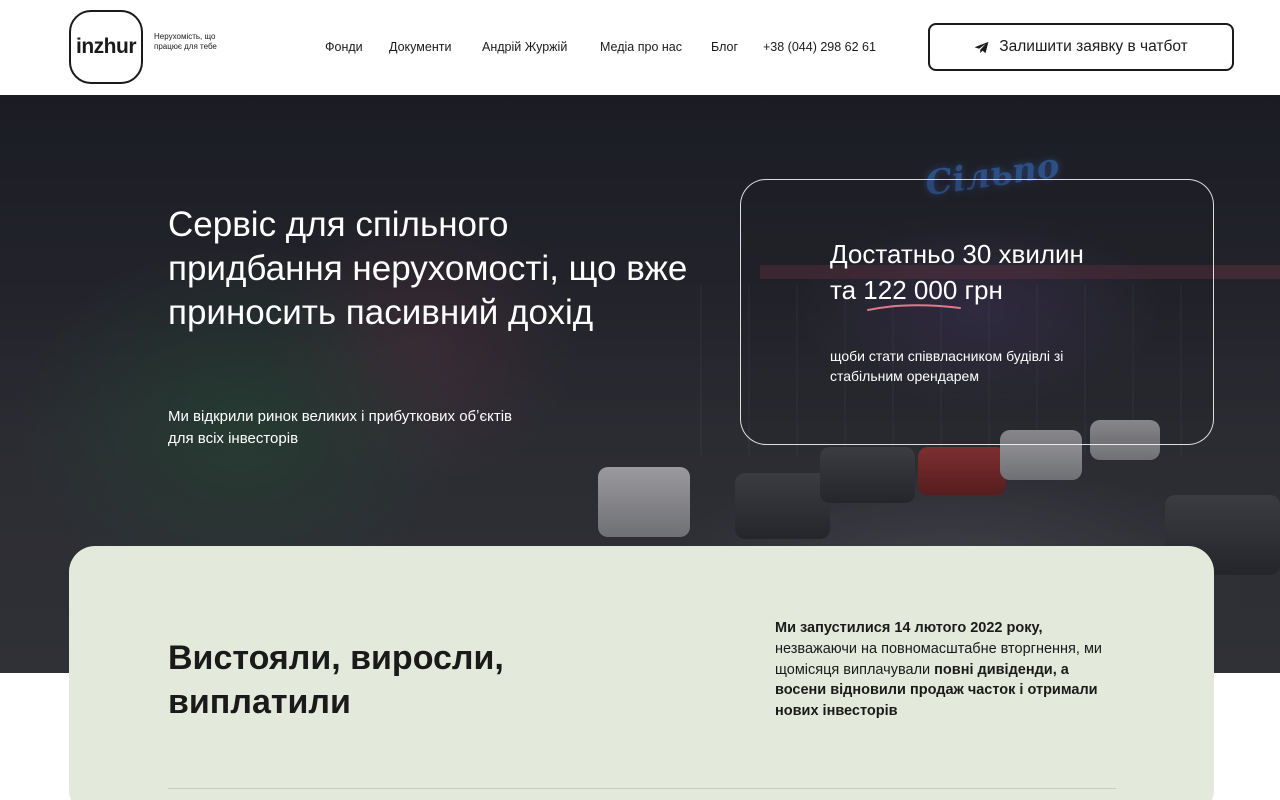 The image size is (1280, 800). I want to click on card-heading-line1: Достатньо 30 хвилин, so click(957, 254).